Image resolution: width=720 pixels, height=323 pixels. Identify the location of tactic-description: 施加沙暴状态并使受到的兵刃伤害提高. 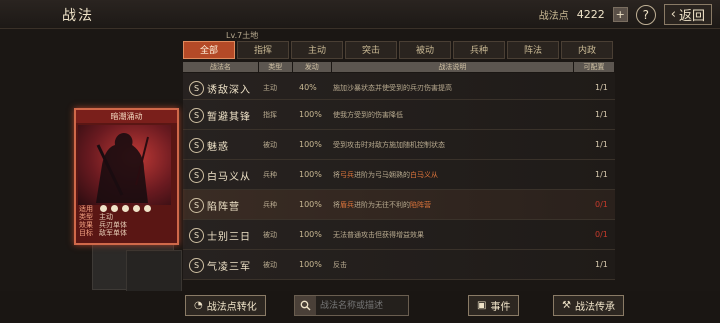
(392, 88).